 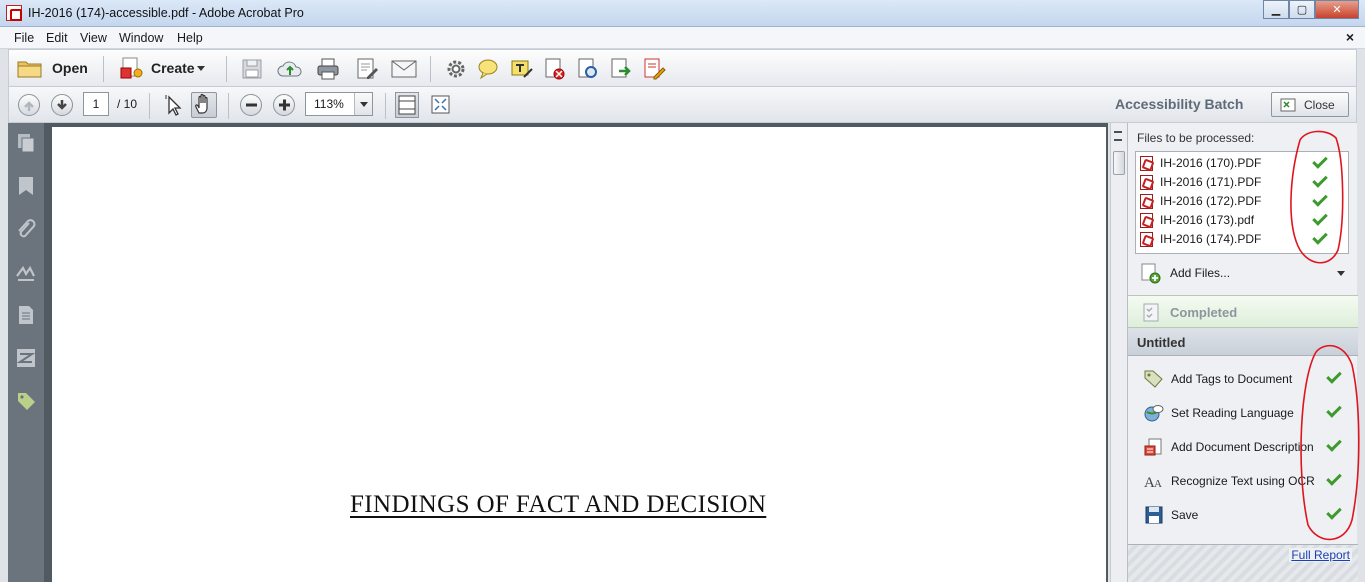 What do you see at coordinates (1330, 442) in the screenshot?
I see `annotation-circle-steps` at bounding box center [1330, 442].